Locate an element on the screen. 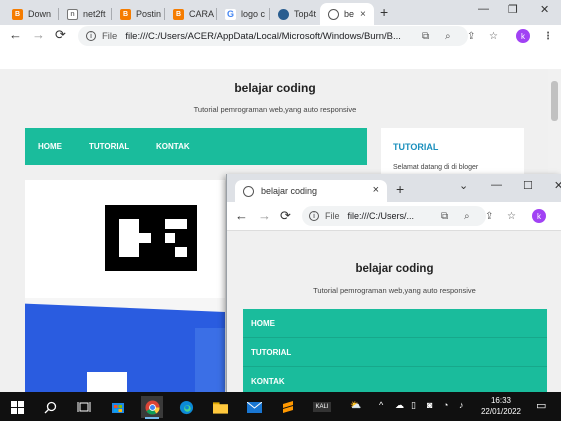  folder-icon is located at coordinates (220, 407).